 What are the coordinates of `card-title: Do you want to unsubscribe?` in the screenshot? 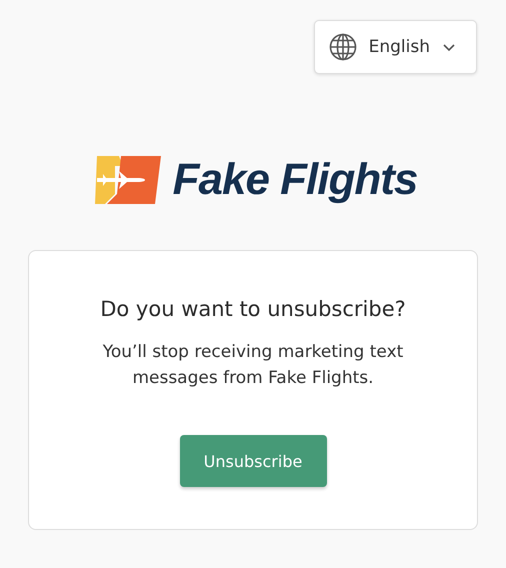 It's located at (253, 309).